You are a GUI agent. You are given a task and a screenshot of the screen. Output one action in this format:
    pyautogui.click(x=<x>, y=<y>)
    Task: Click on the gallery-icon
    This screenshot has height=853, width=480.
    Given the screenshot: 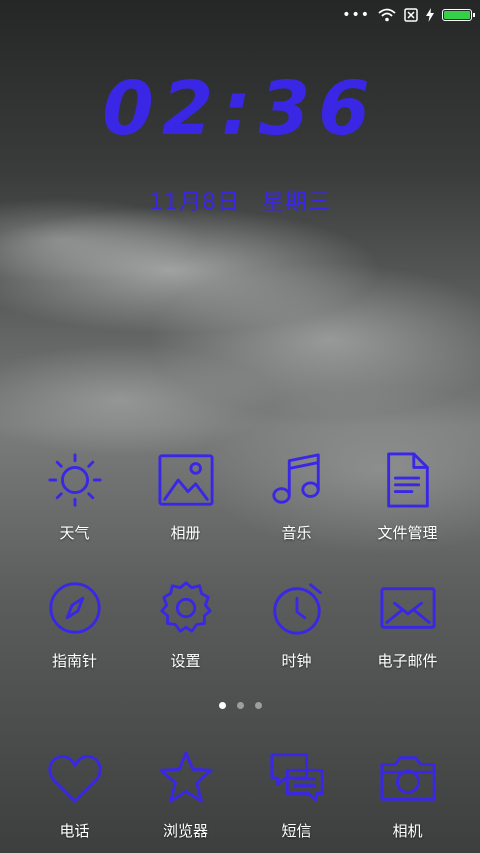 What is the action you would take?
    pyautogui.click(x=186, y=480)
    